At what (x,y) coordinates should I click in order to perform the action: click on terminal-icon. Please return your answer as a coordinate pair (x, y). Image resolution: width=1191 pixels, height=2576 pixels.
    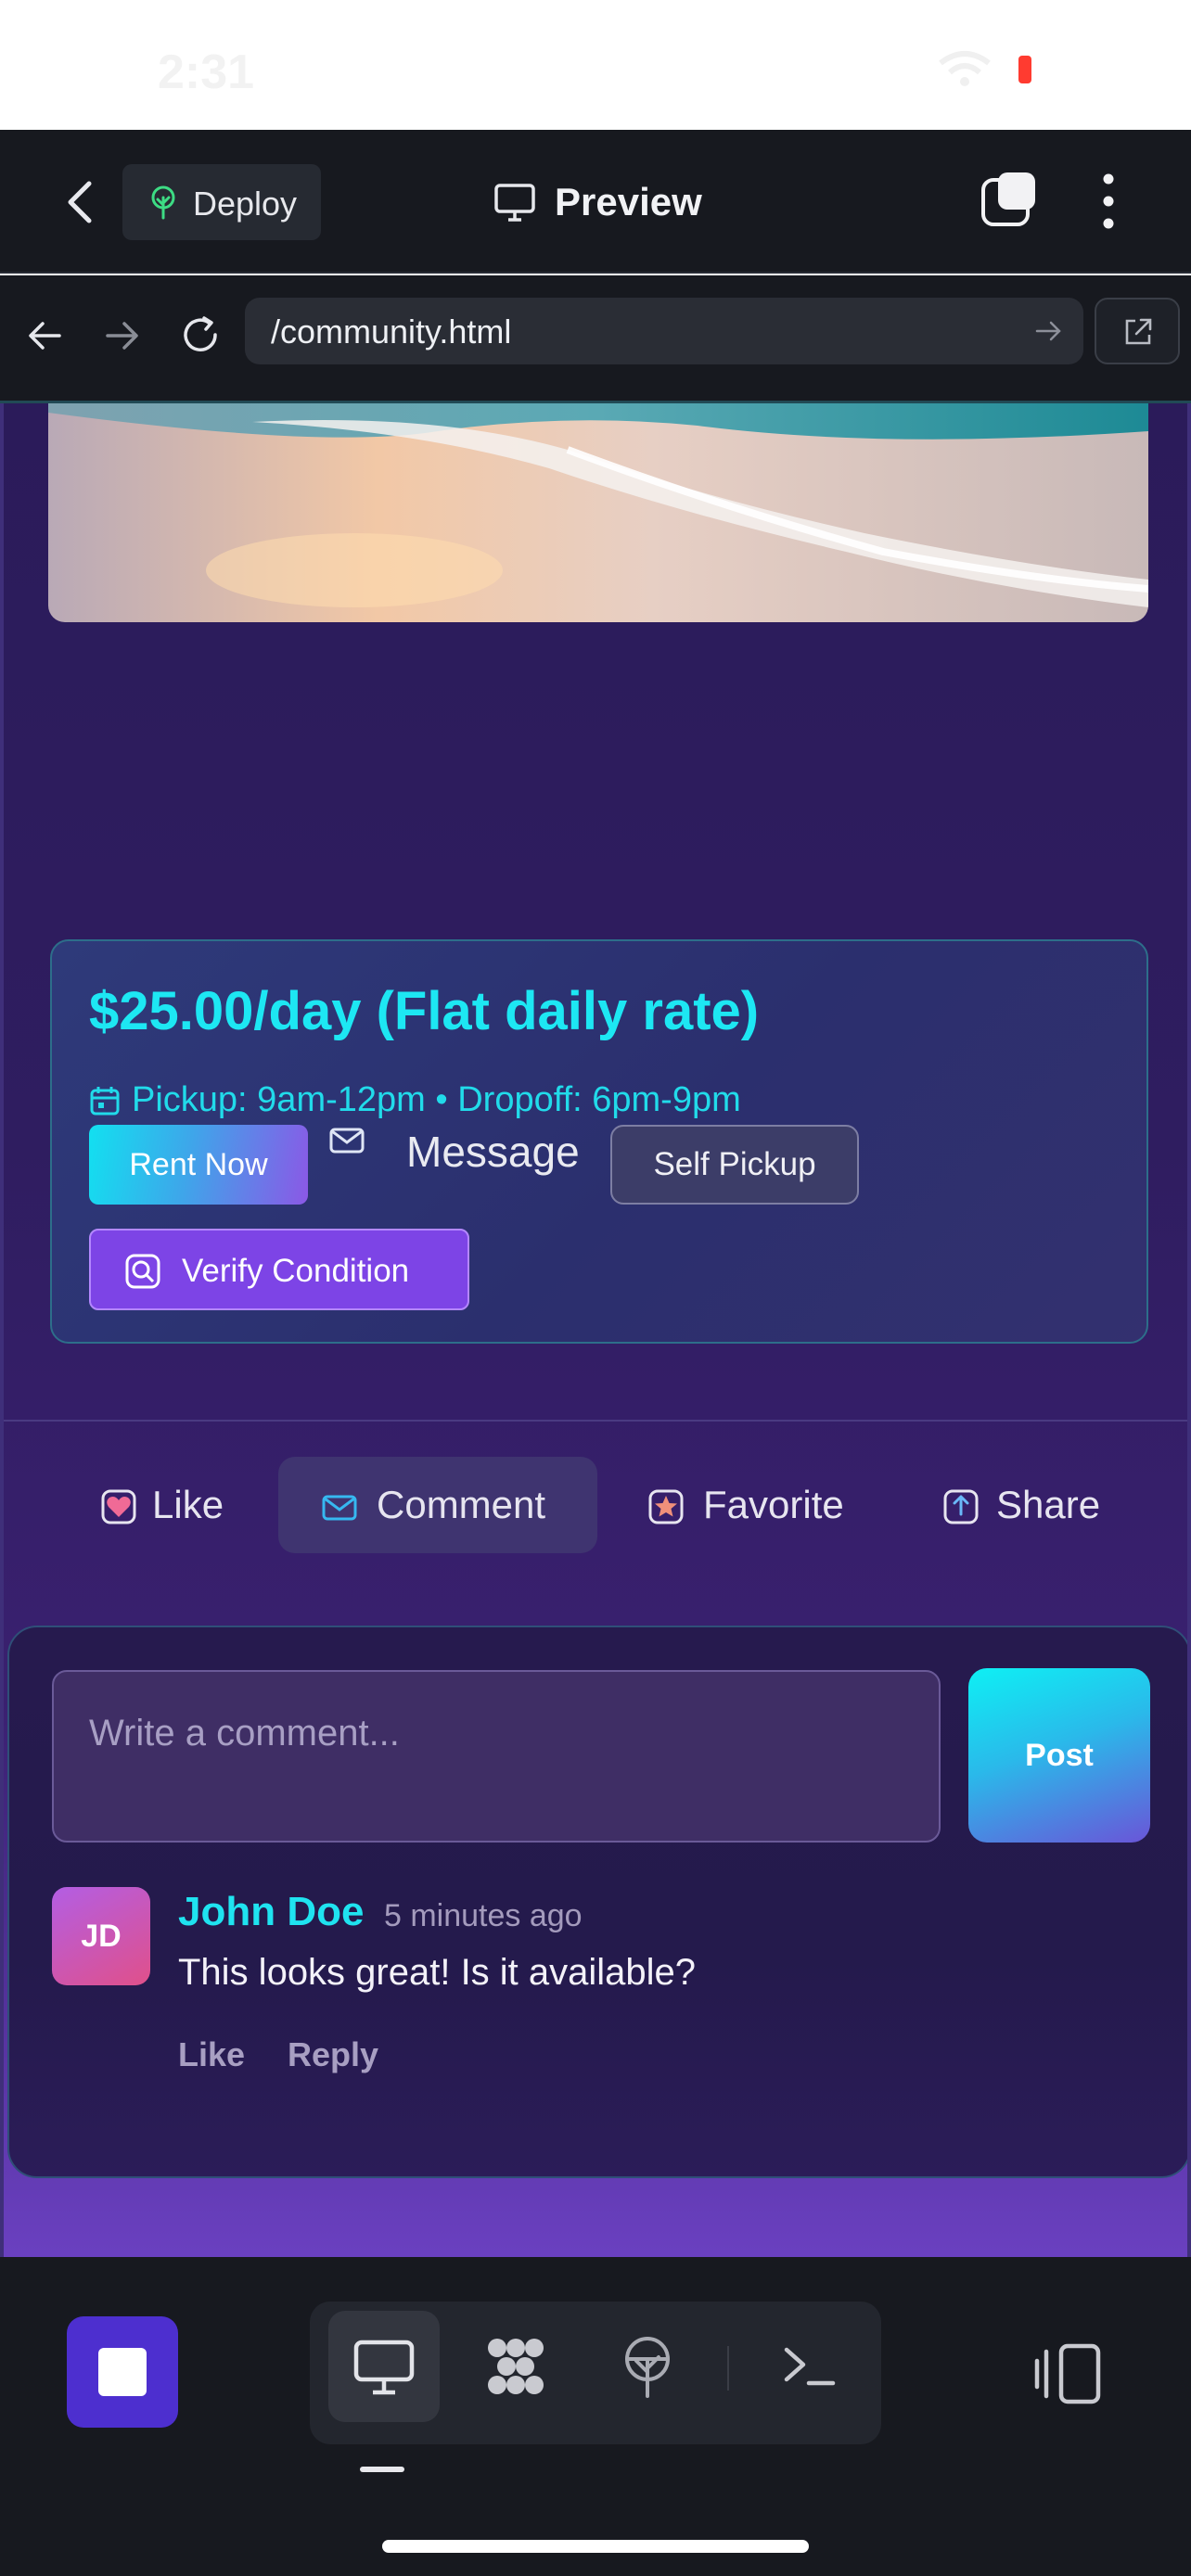
    Looking at the image, I should click on (810, 2366).